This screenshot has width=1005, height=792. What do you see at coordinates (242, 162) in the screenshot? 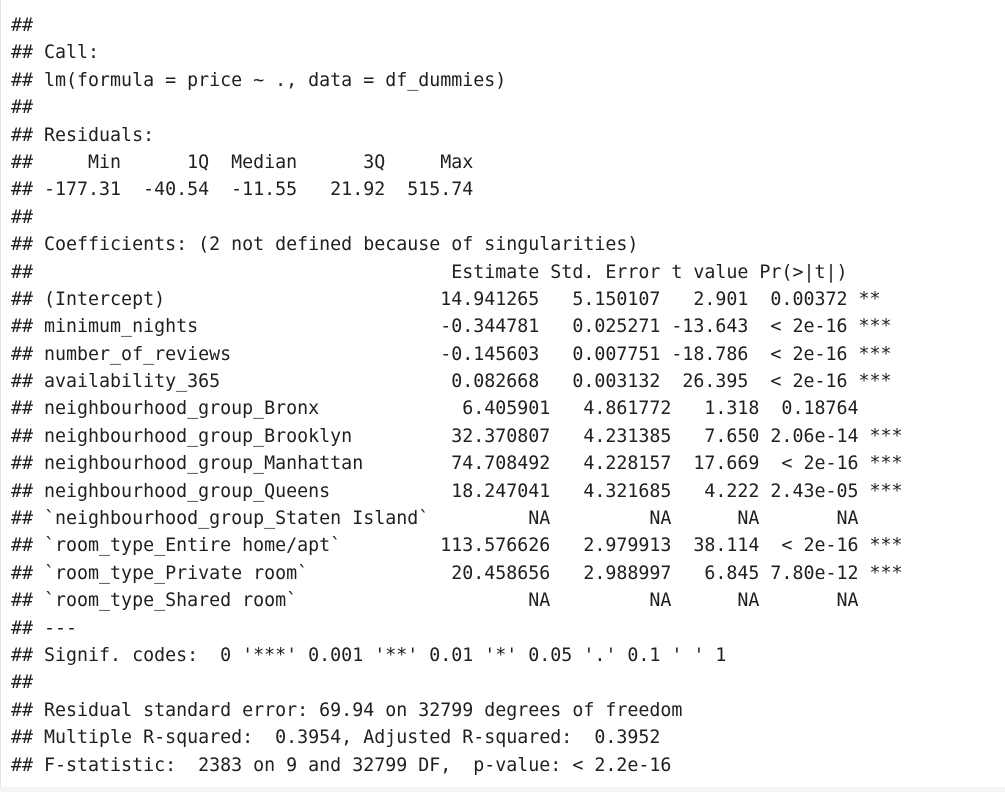
I see `residuals-quantile-labels: ## Min 1Q Median 3Q Max` at bounding box center [242, 162].